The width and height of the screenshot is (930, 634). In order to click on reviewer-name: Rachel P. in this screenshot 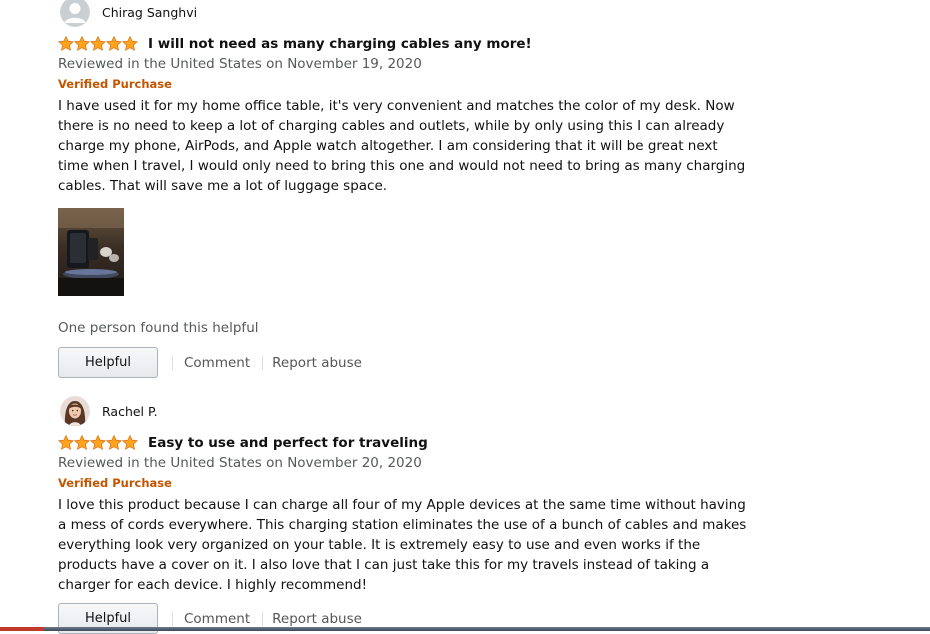, I will do `click(130, 411)`.